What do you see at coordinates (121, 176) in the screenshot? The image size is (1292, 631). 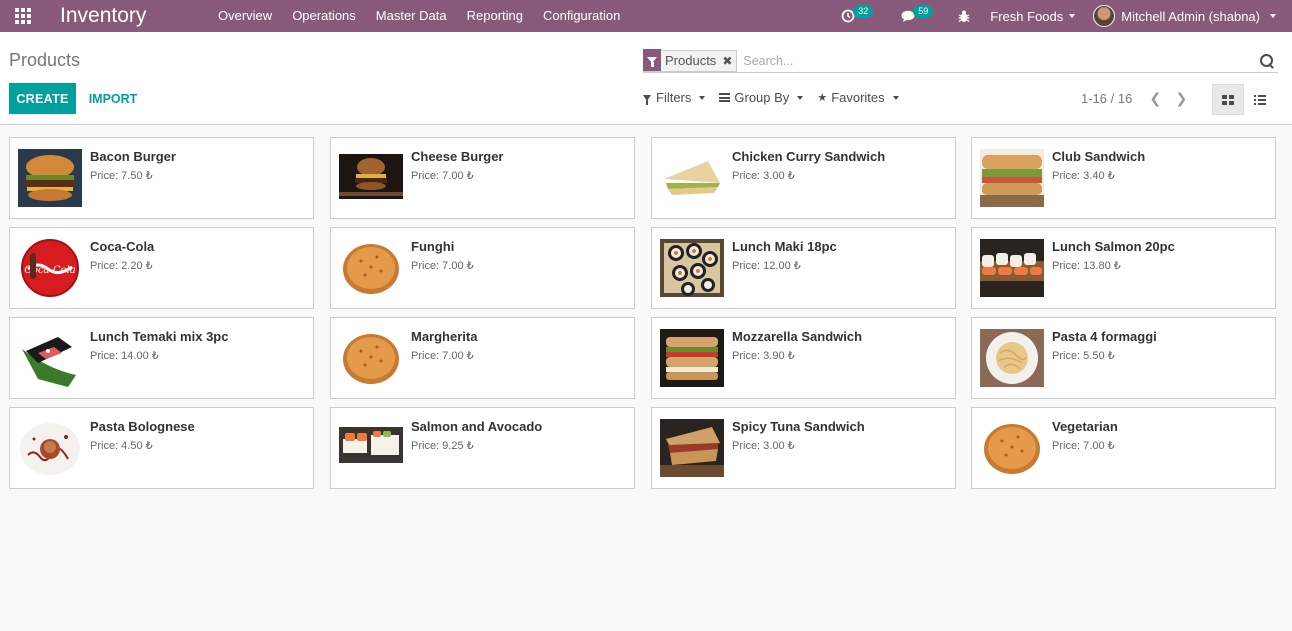 I see `product-price: Price: 7.50 ₺` at bounding box center [121, 176].